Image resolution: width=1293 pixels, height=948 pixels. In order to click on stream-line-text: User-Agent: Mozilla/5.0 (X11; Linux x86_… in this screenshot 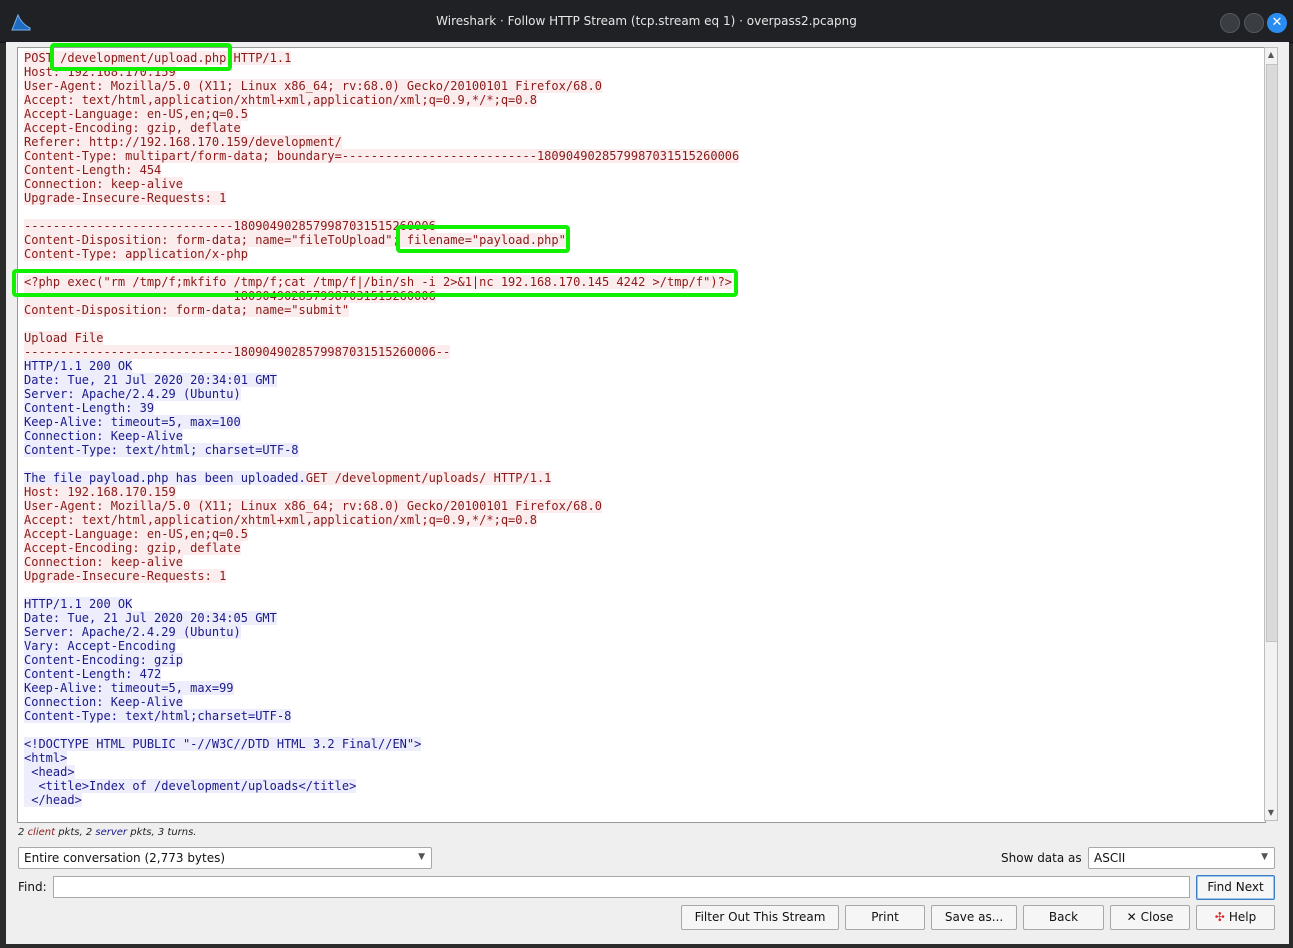, I will do `click(313, 506)`.